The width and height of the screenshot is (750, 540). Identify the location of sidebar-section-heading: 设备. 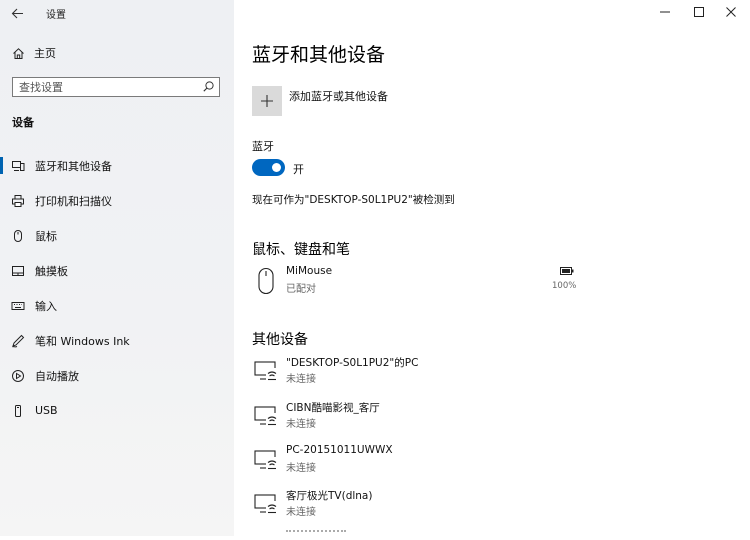
(23, 122).